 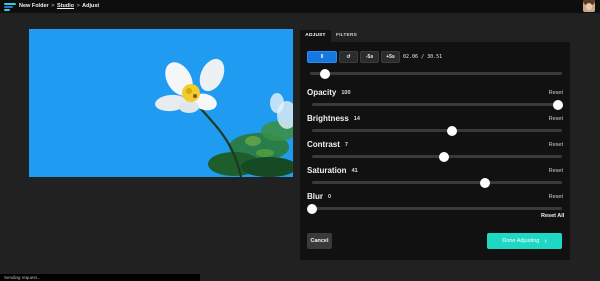 What do you see at coordinates (485, 182) in the screenshot?
I see `saturation-slider-handle` at bounding box center [485, 182].